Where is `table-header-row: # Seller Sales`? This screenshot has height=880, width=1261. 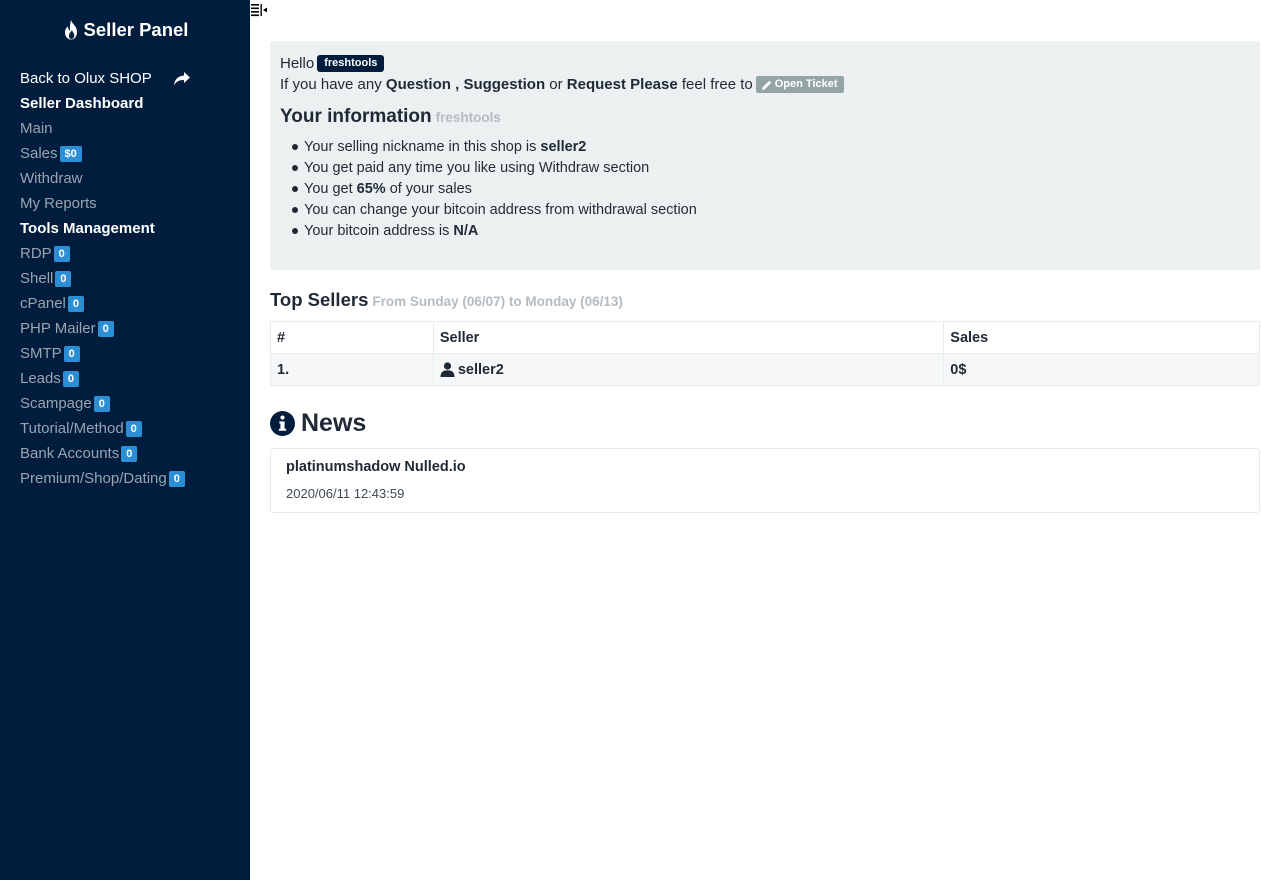 table-header-row: # Seller Sales is located at coordinates (765, 337).